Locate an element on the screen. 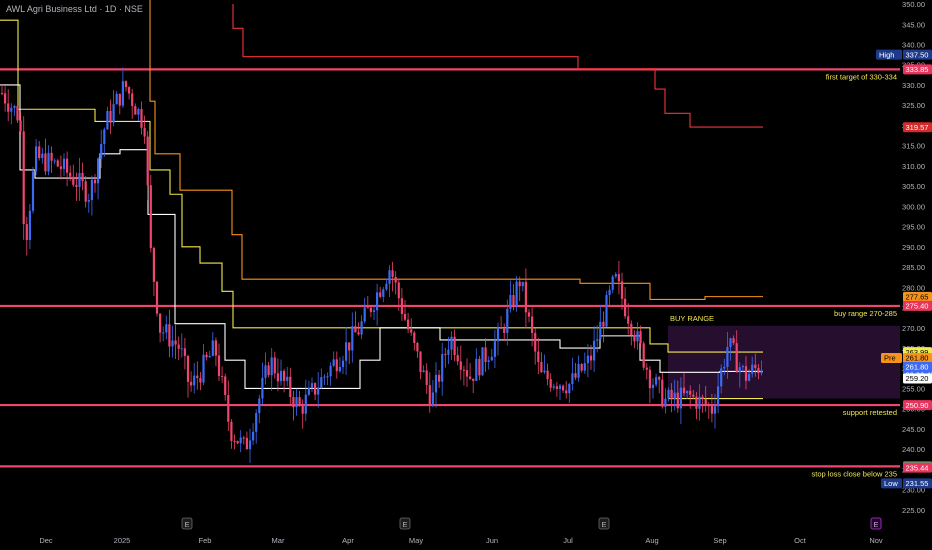 The image size is (932, 550). time-tick-label: Aug is located at coordinates (651, 540).